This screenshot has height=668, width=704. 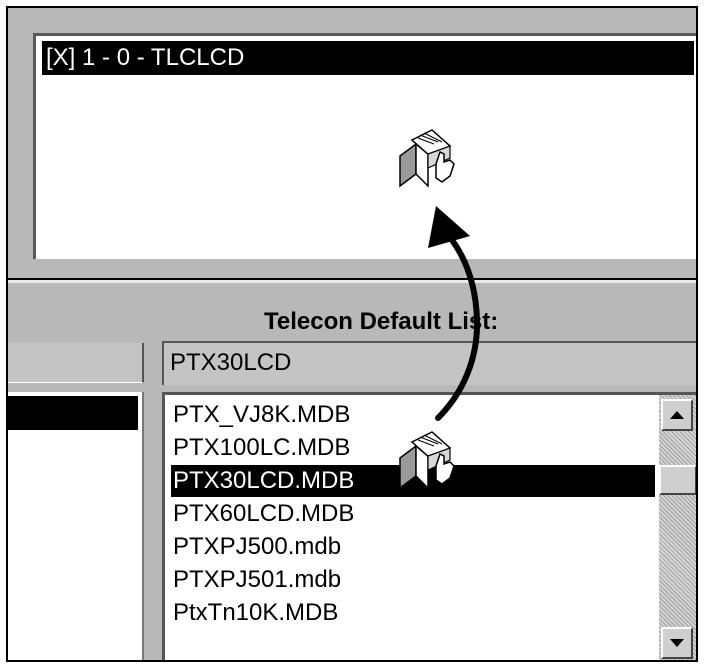 What do you see at coordinates (381, 321) in the screenshot?
I see `telecon-default-list-label: Telecon Default List:` at bounding box center [381, 321].